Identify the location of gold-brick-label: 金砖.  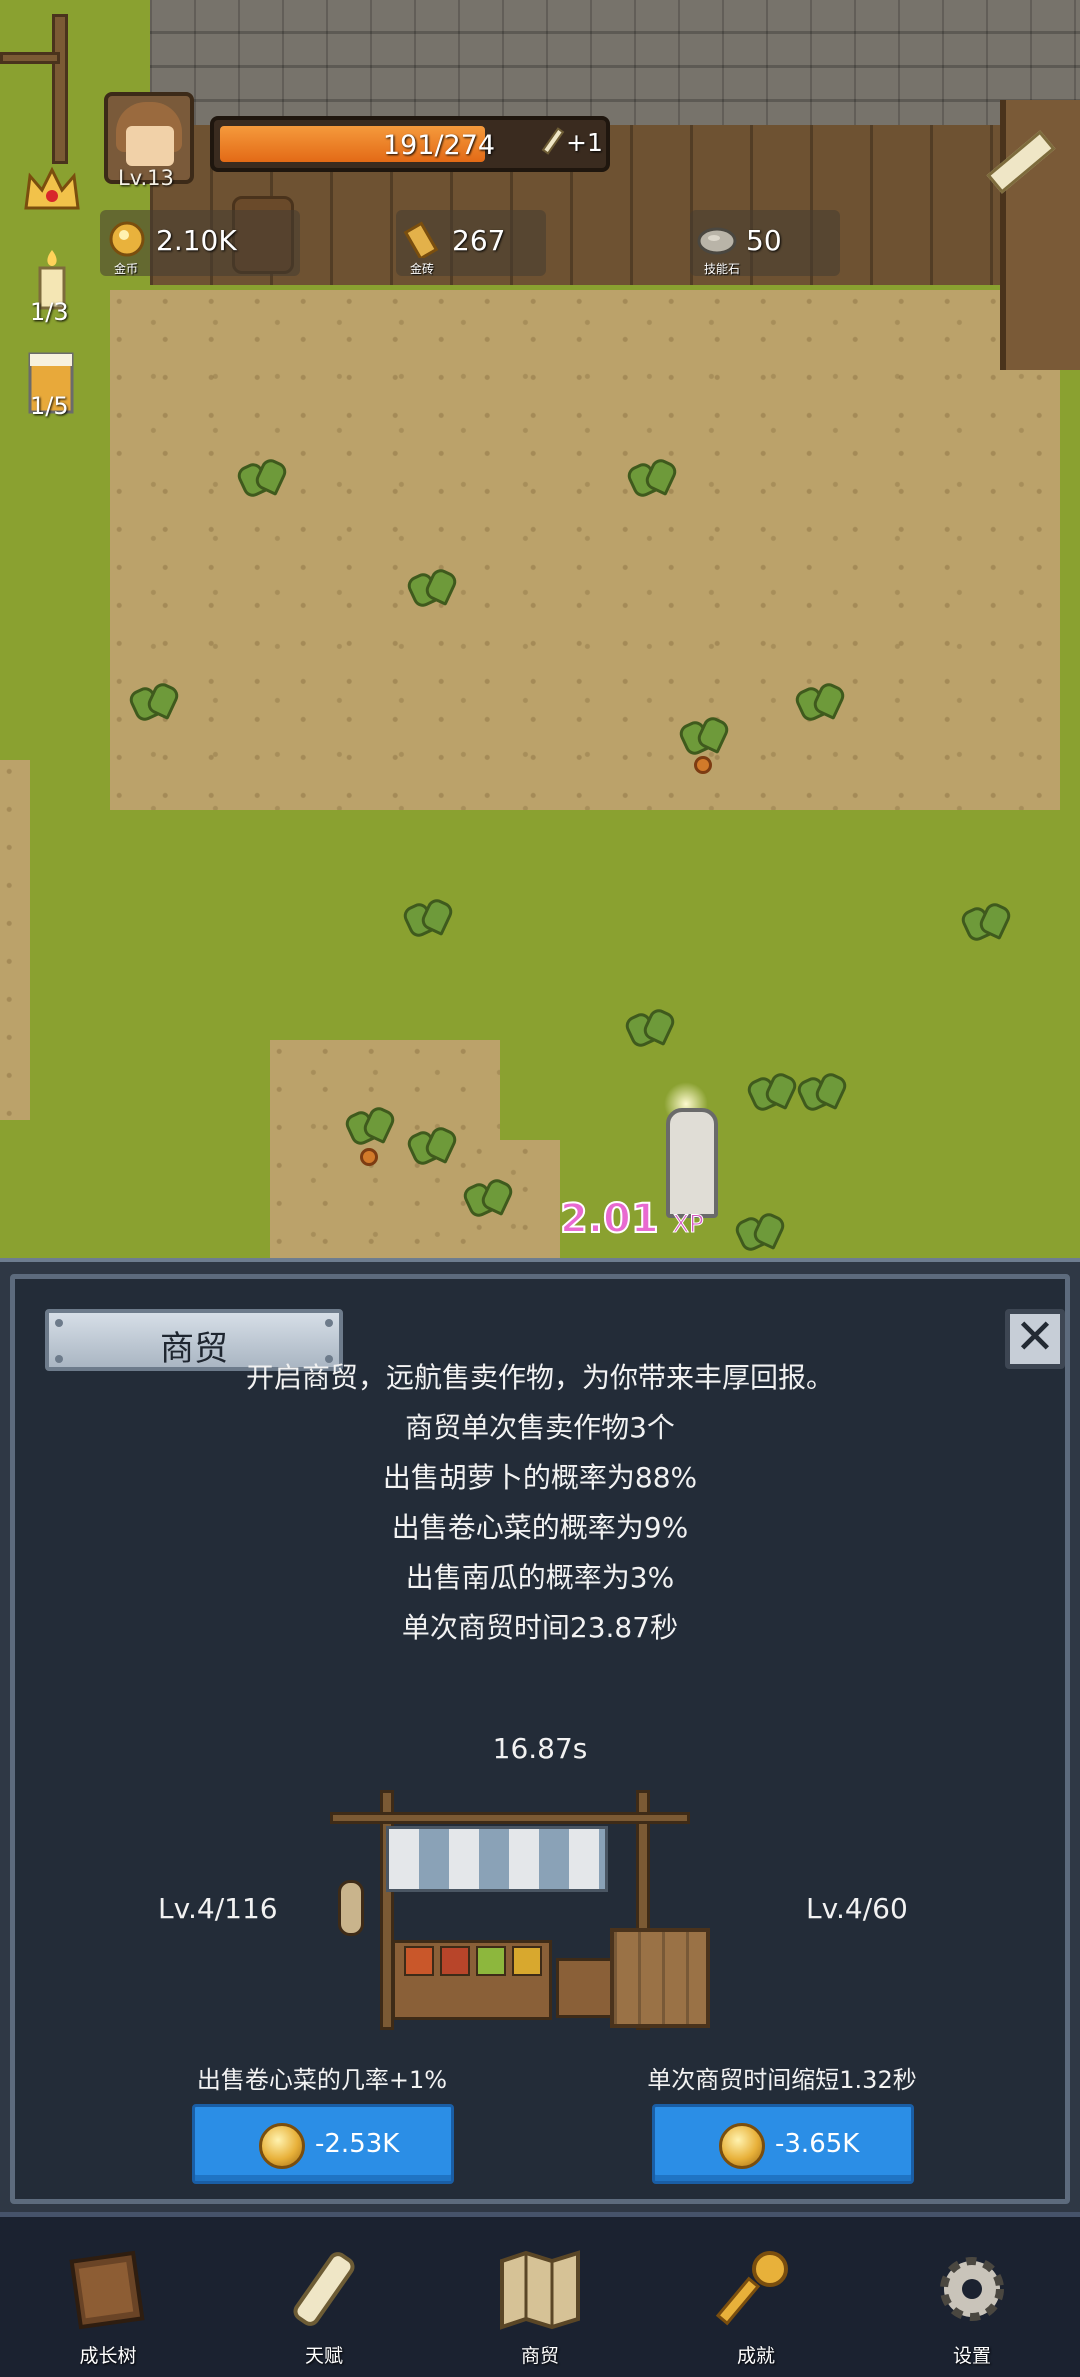
(422, 269).